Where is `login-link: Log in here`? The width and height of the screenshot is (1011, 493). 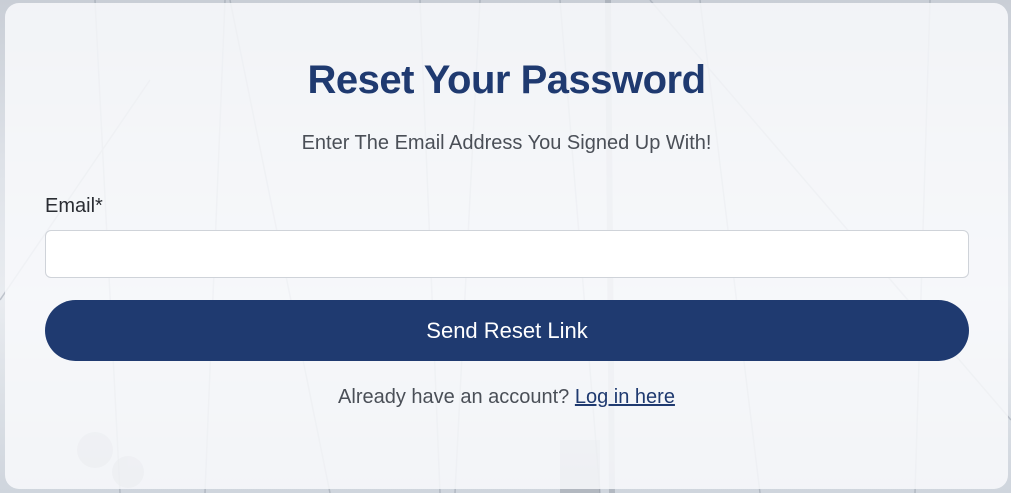
login-link: Log in here is located at coordinates (625, 397).